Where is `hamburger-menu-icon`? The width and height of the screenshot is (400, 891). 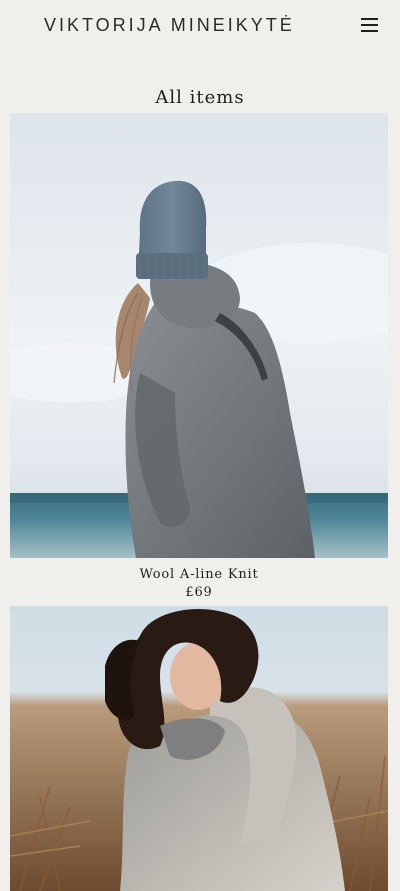
hamburger-menu-icon is located at coordinates (370, 24).